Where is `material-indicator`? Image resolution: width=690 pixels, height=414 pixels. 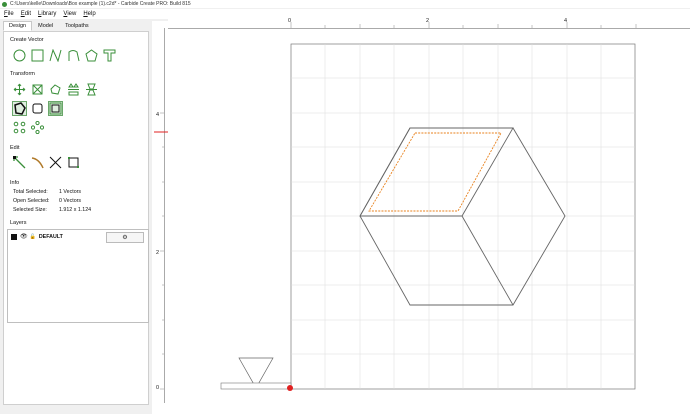 material-indicator is located at coordinates (256, 386).